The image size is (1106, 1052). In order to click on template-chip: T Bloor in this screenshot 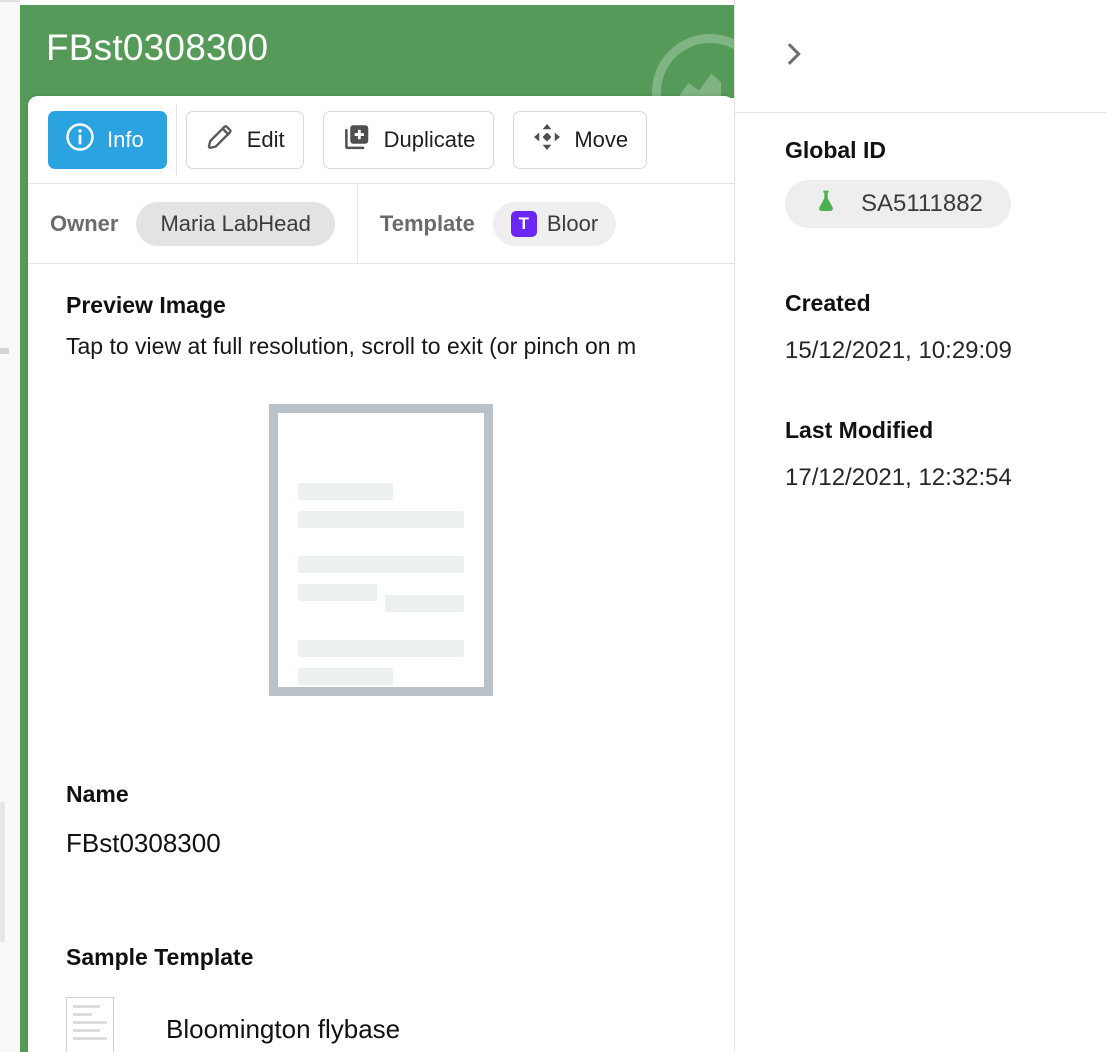, I will do `click(554, 223)`.